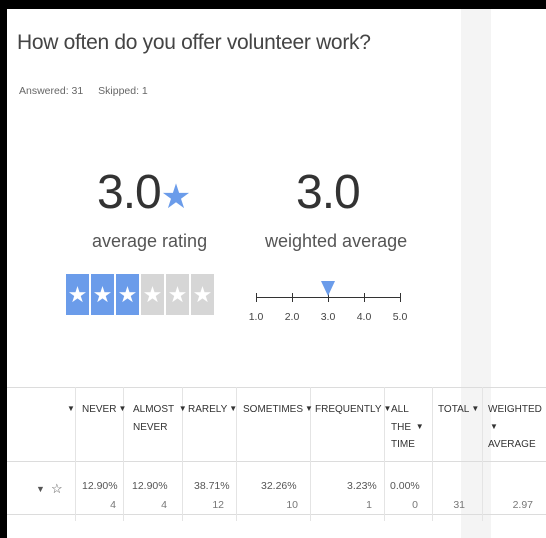 The width and height of the screenshot is (546, 538). What do you see at coordinates (328, 288) in the screenshot?
I see `weighted-average-marker` at bounding box center [328, 288].